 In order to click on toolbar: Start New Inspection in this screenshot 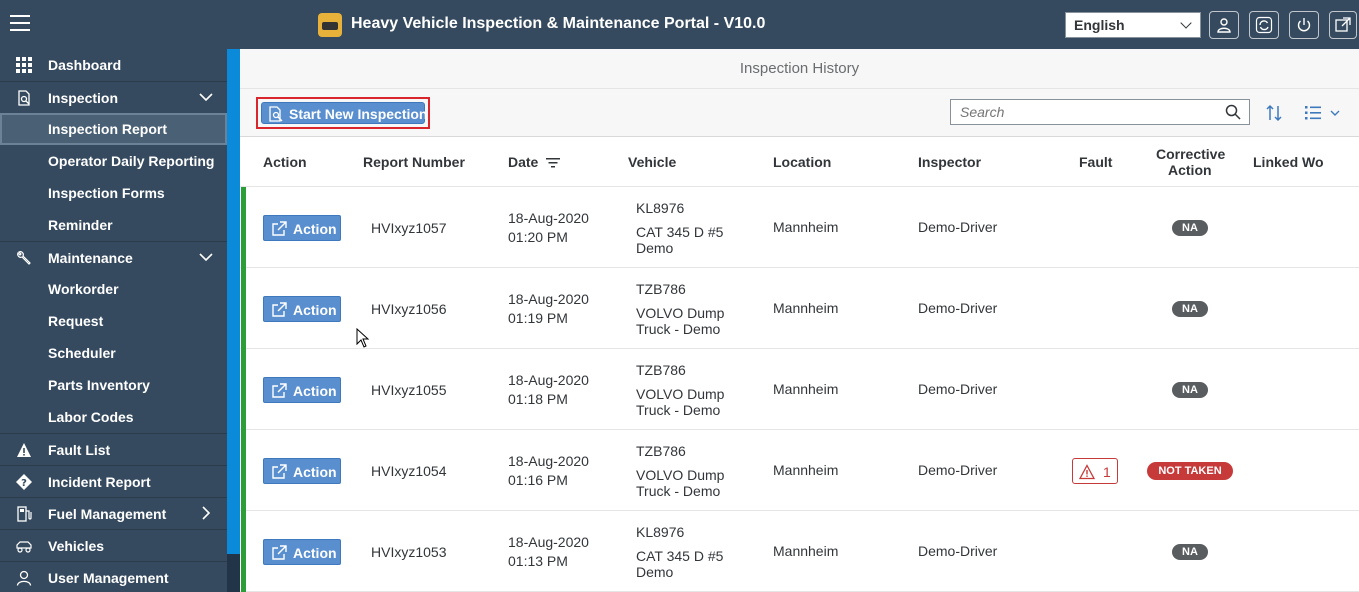, I will do `click(799, 113)`.